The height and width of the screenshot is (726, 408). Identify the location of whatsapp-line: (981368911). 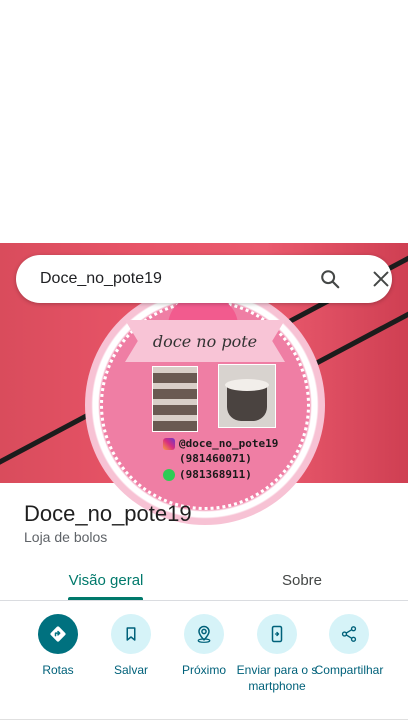
(207, 474).